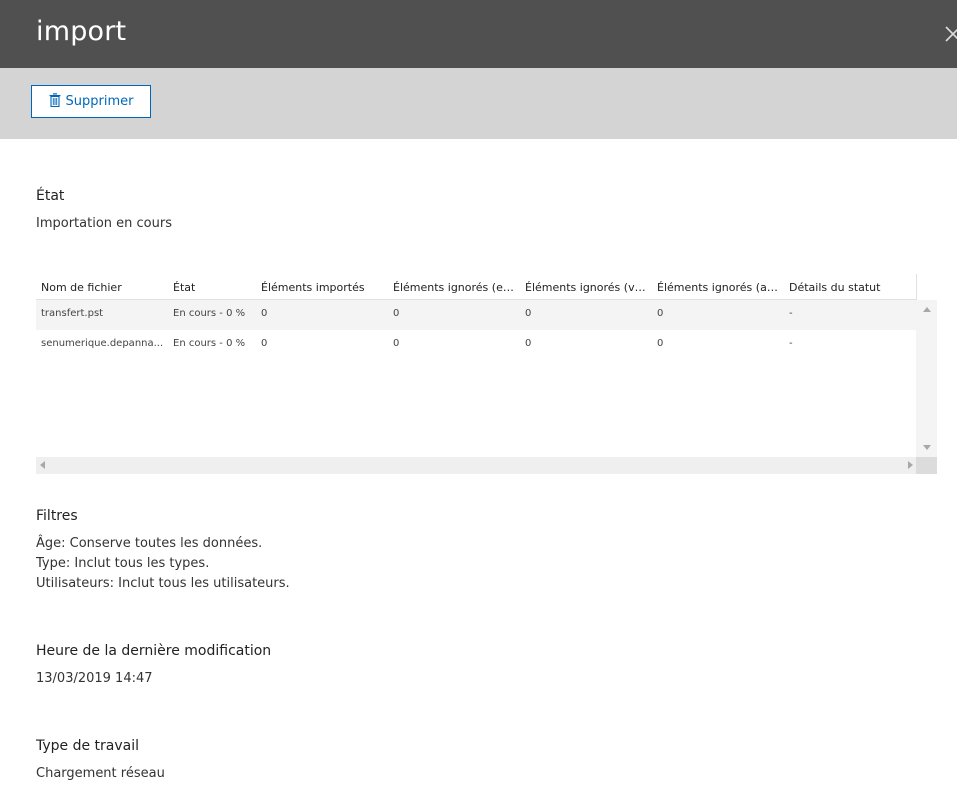 The height and width of the screenshot is (805, 957). What do you see at coordinates (927, 447) in the screenshot?
I see `scroll-down-arrow-icon` at bounding box center [927, 447].